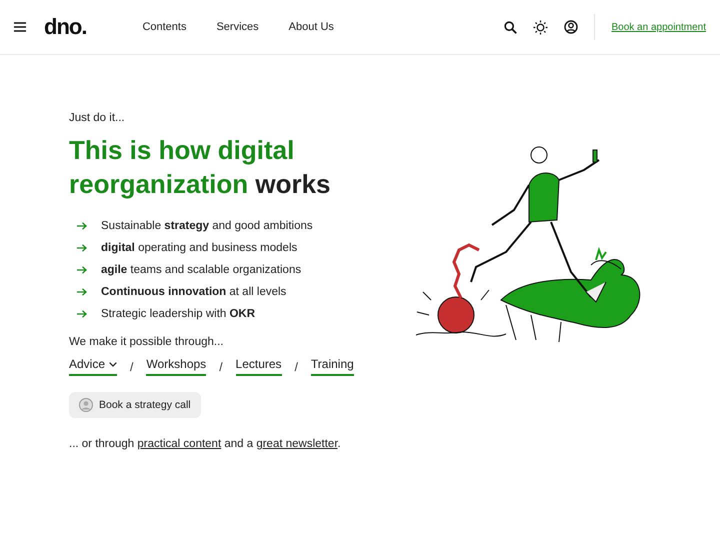 The image size is (720, 540). Describe the element at coordinates (259, 366) in the screenshot. I see `service-link: Lectures` at that location.